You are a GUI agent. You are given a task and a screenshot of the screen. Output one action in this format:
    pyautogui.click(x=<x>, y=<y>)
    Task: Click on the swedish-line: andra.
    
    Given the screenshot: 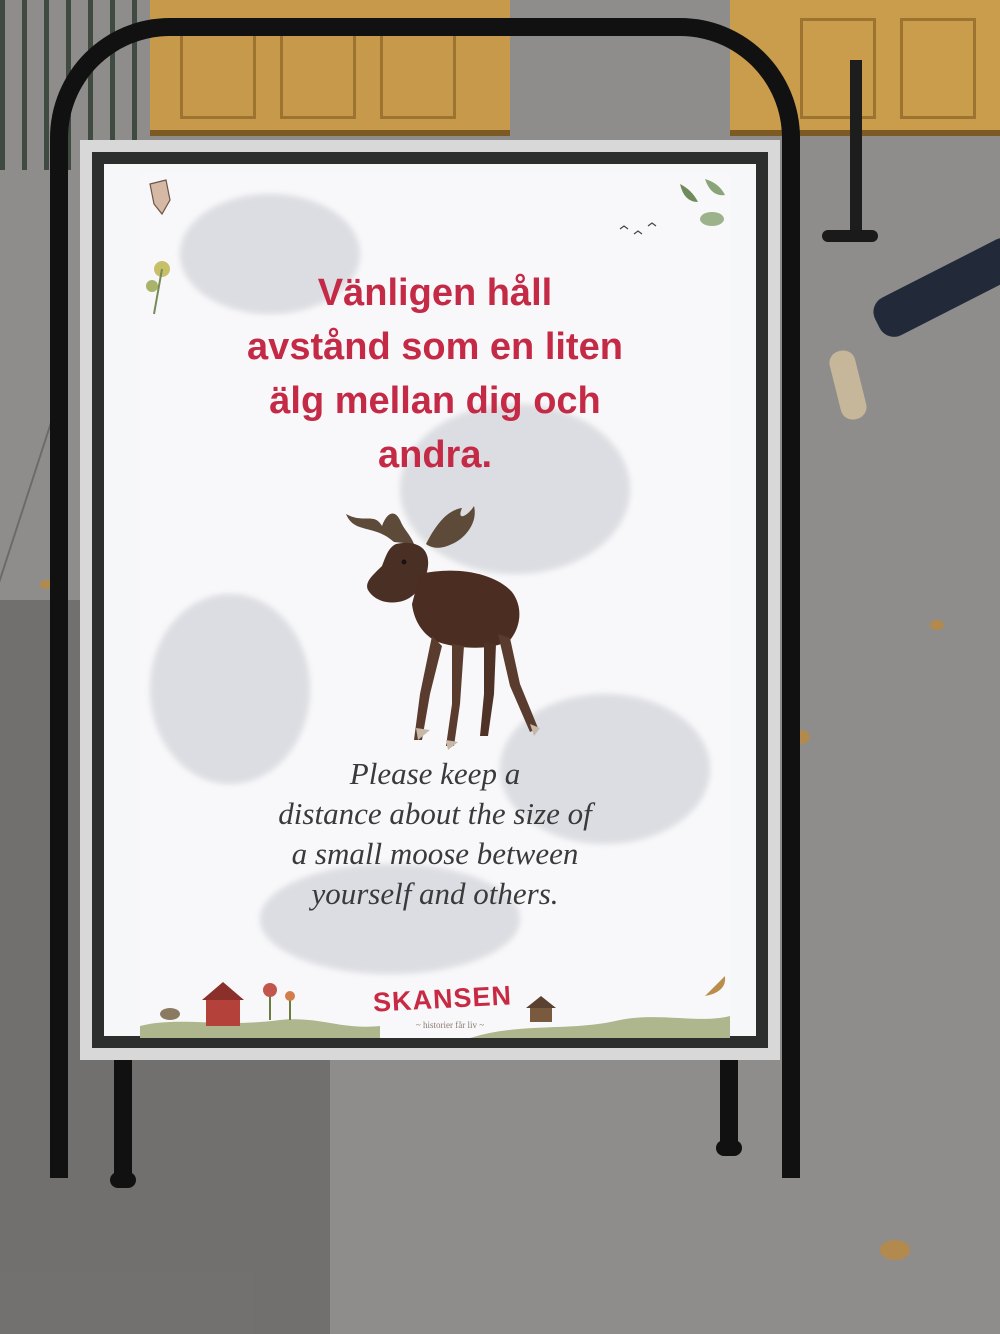 What is the action you would take?
    pyautogui.click(x=435, y=455)
    